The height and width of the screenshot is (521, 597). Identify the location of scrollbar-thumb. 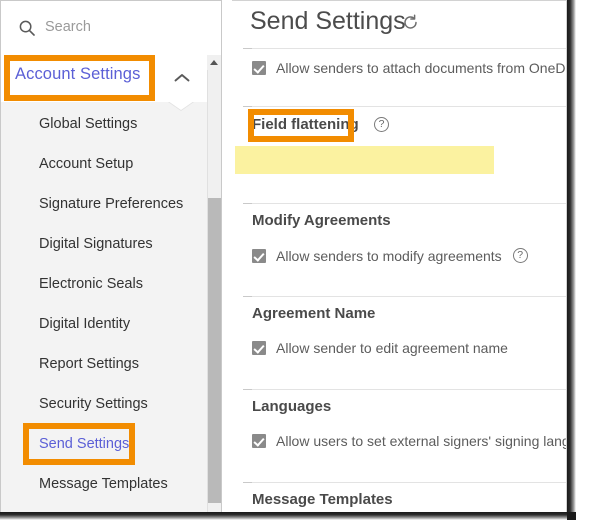
(214, 350).